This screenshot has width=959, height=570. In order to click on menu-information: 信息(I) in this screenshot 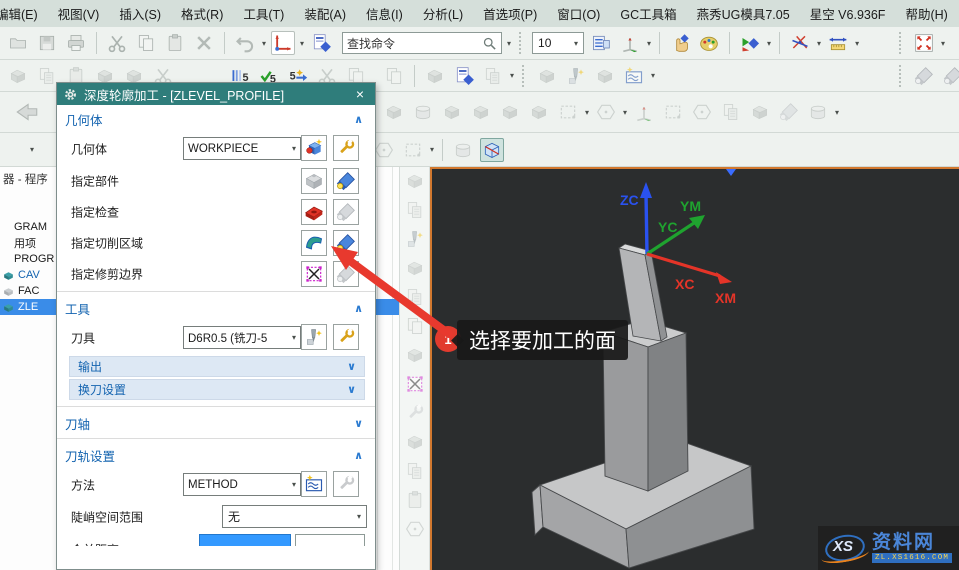, I will do `click(384, 13)`.